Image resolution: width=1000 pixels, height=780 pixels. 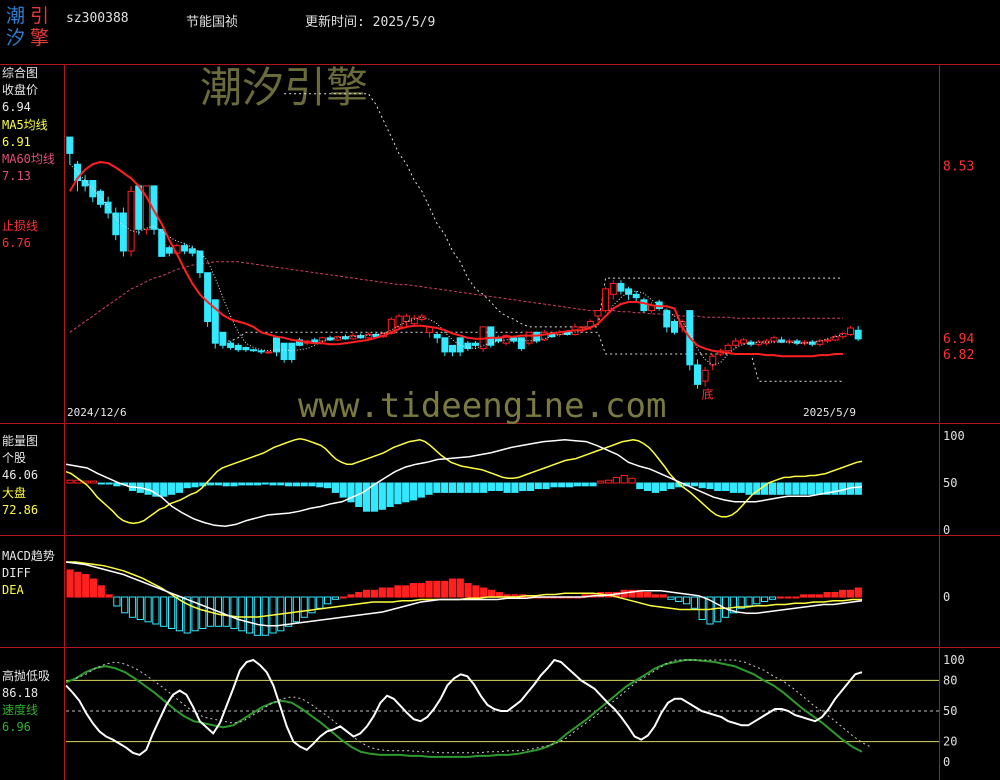 I want to click on macd-zero-label: 0, so click(x=946, y=597).